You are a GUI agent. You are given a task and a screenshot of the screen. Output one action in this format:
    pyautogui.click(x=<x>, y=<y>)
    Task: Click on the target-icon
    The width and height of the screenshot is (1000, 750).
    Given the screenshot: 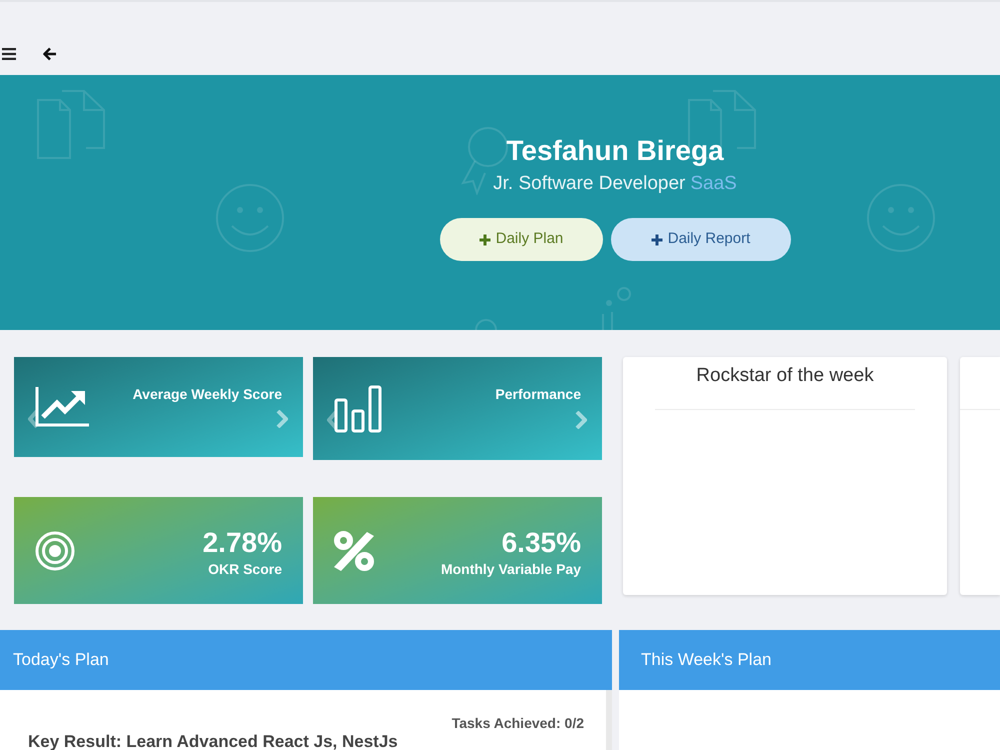 What is the action you would take?
    pyautogui.click(x=55, y=550)
    